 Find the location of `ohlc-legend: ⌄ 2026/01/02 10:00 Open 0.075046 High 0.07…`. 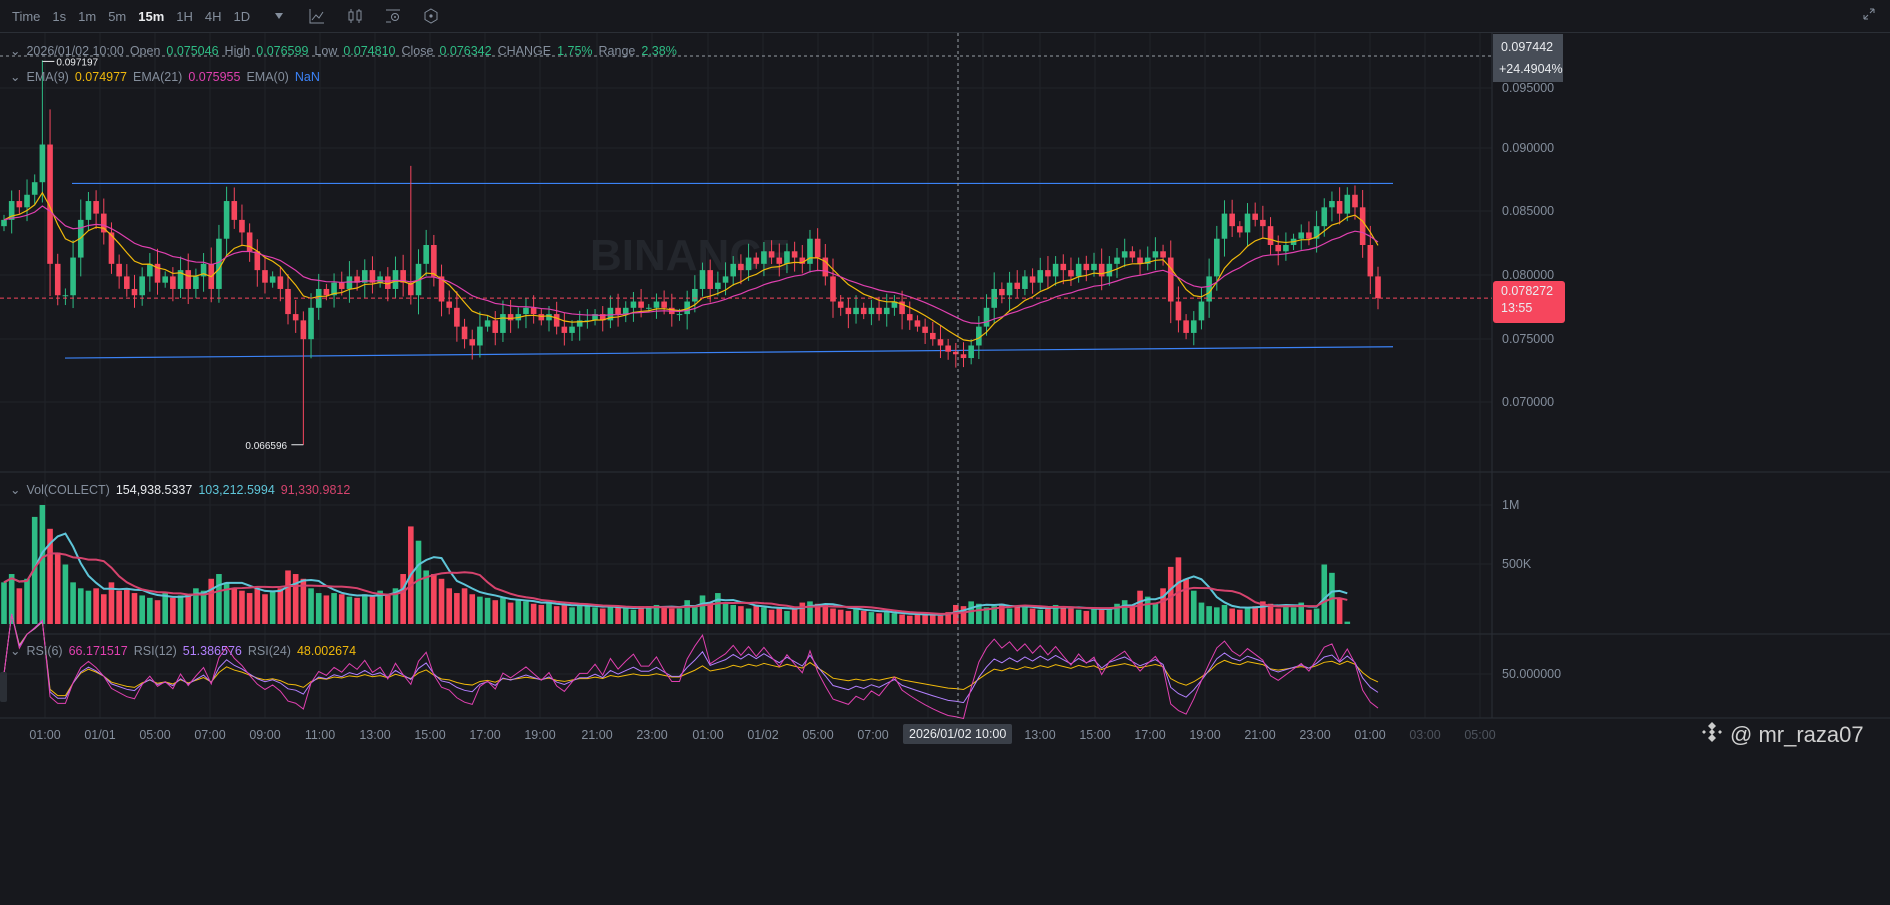

ohlc-legend: ⌄ 2026/01/02 10:00 Open 0.075046 High 0.07… is located at coordinates (343, 51).